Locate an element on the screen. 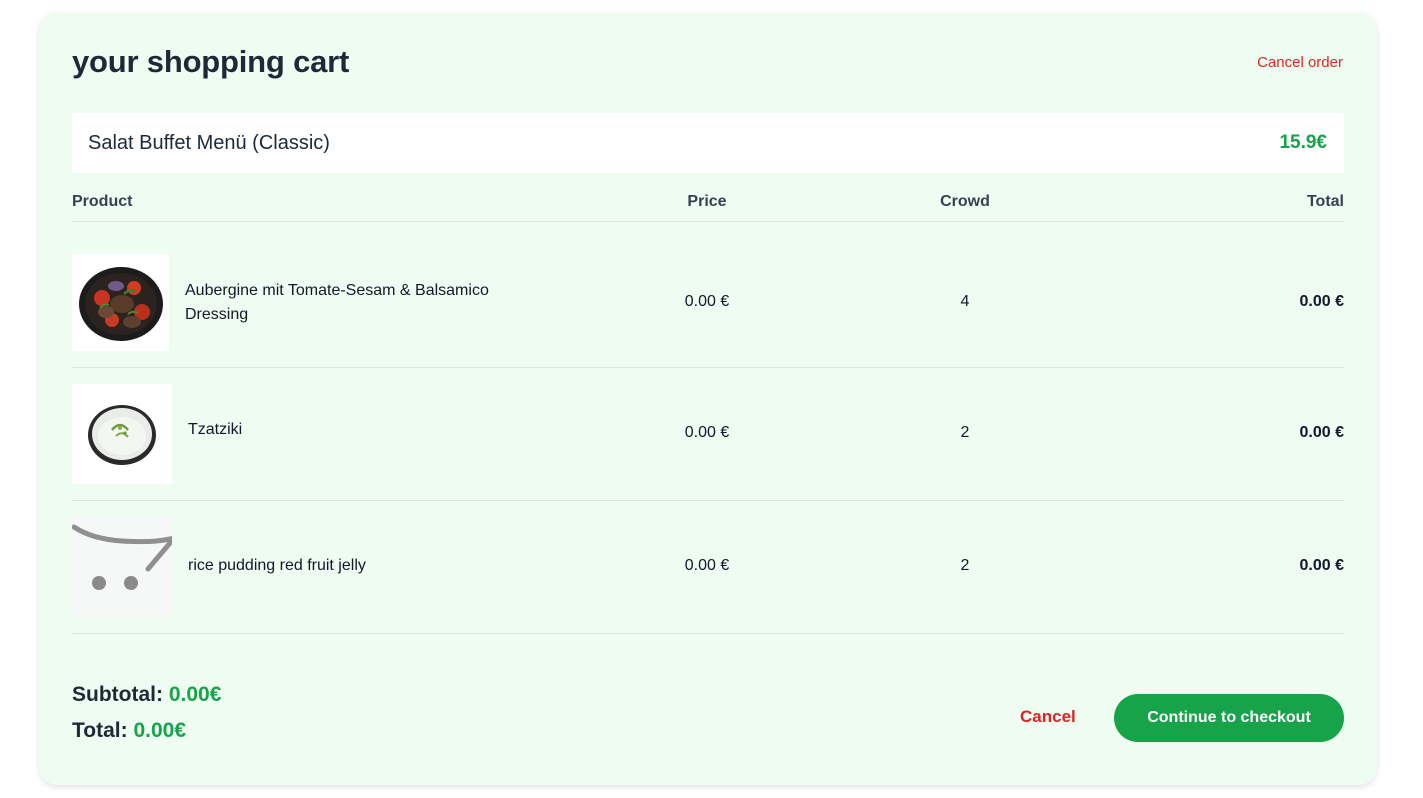 The width and height of the screenshot is (1423, 798). product-image-eggplant is located at coordinates (120, 302).